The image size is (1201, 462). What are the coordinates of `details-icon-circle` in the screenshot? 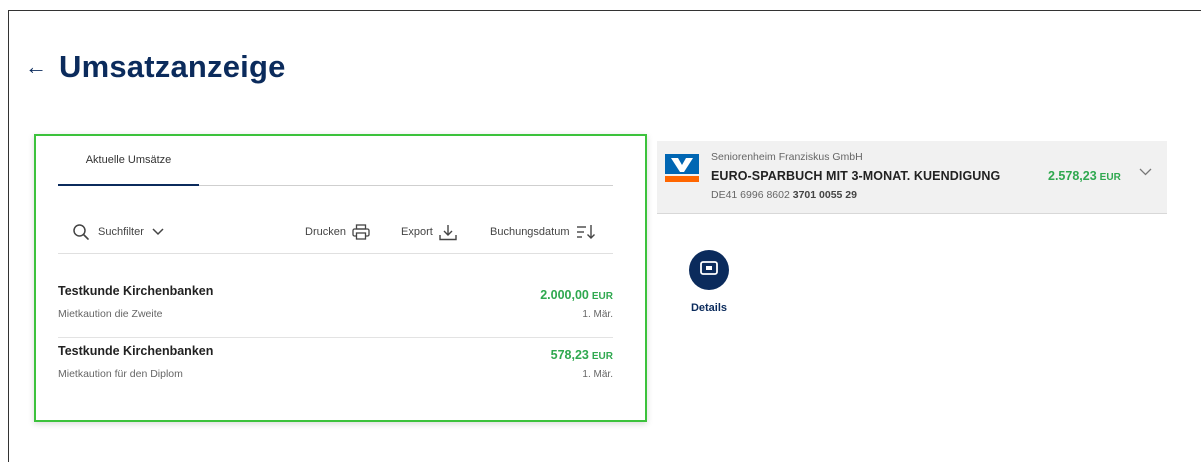 It's located at (709, 270).